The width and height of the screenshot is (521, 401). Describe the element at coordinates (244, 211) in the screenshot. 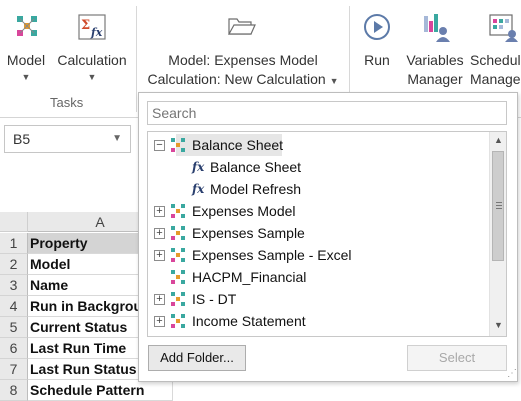

I see `tree-item-label: Expenses Model` at that location.